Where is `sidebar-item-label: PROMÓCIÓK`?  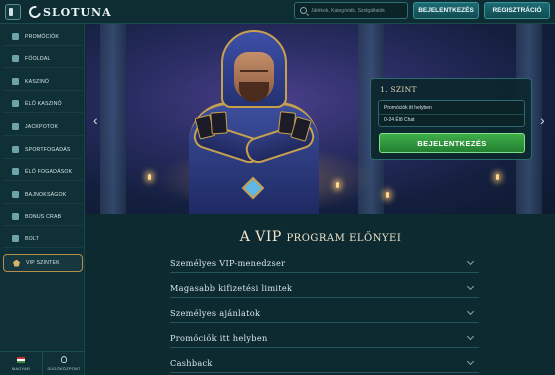 sidebar-item-label: PROMÓCIÓK is located at coordinates (42, 36).